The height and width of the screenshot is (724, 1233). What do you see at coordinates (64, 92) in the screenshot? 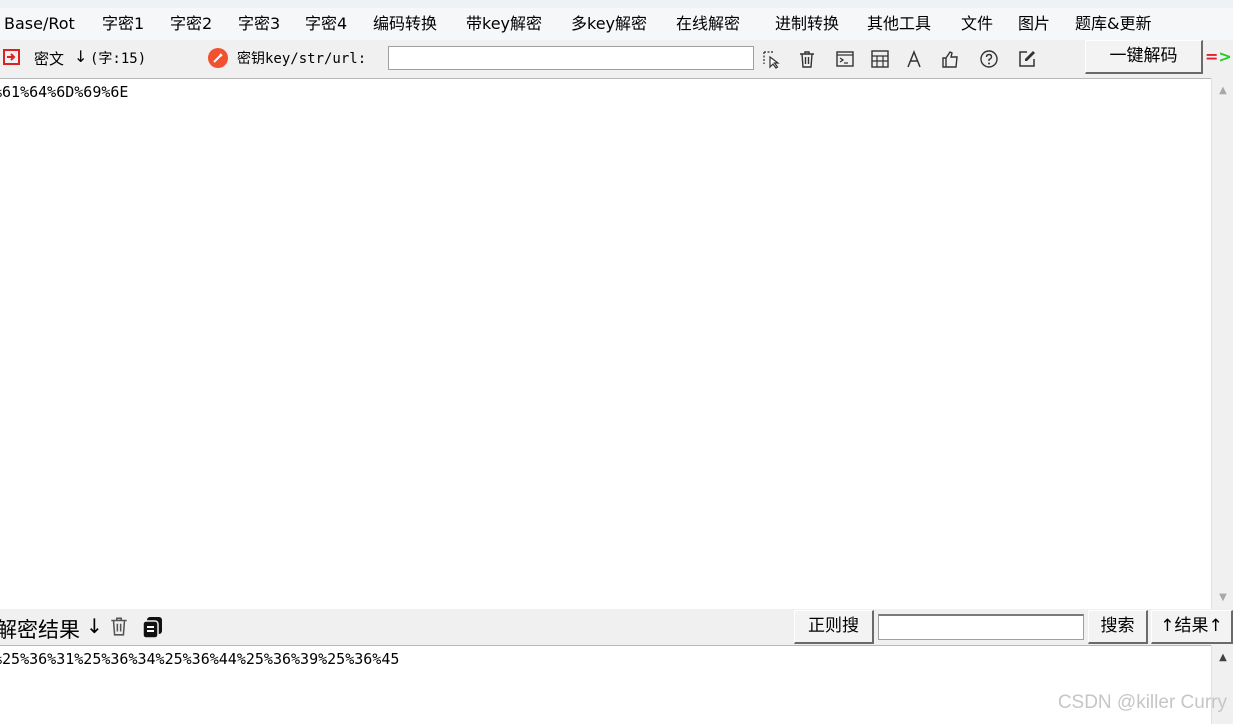
I see `ciphertext-text: %61%64%6D%69%6E` at bounding box center [64, 92].